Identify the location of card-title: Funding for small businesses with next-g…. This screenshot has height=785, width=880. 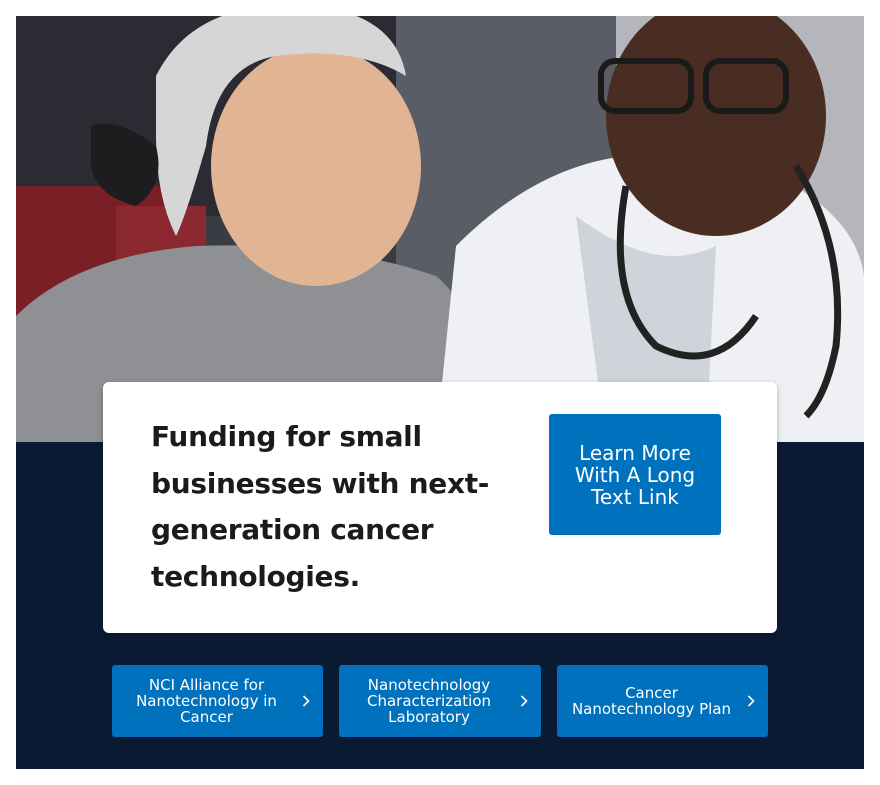
(320, 506).